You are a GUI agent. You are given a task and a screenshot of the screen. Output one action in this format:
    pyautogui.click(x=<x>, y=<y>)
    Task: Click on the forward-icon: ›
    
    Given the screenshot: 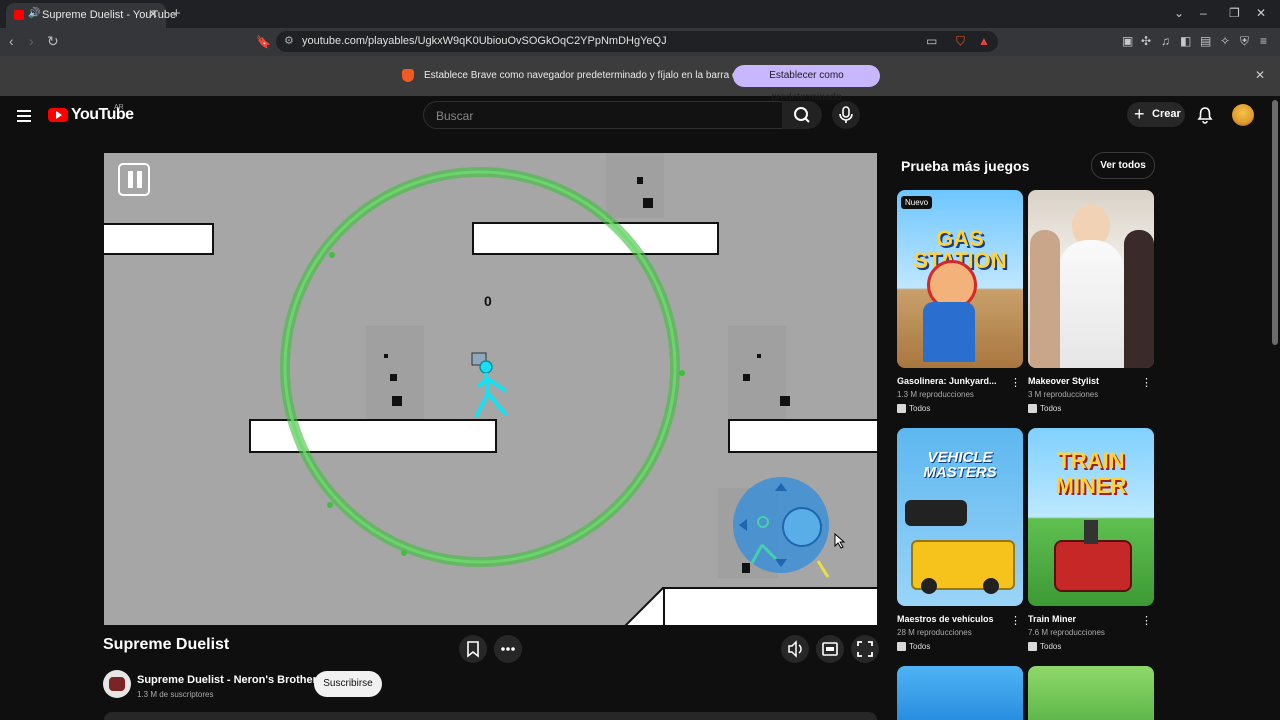 What is the action you would take?
    pyautogui.click(x=31, y=41)
    